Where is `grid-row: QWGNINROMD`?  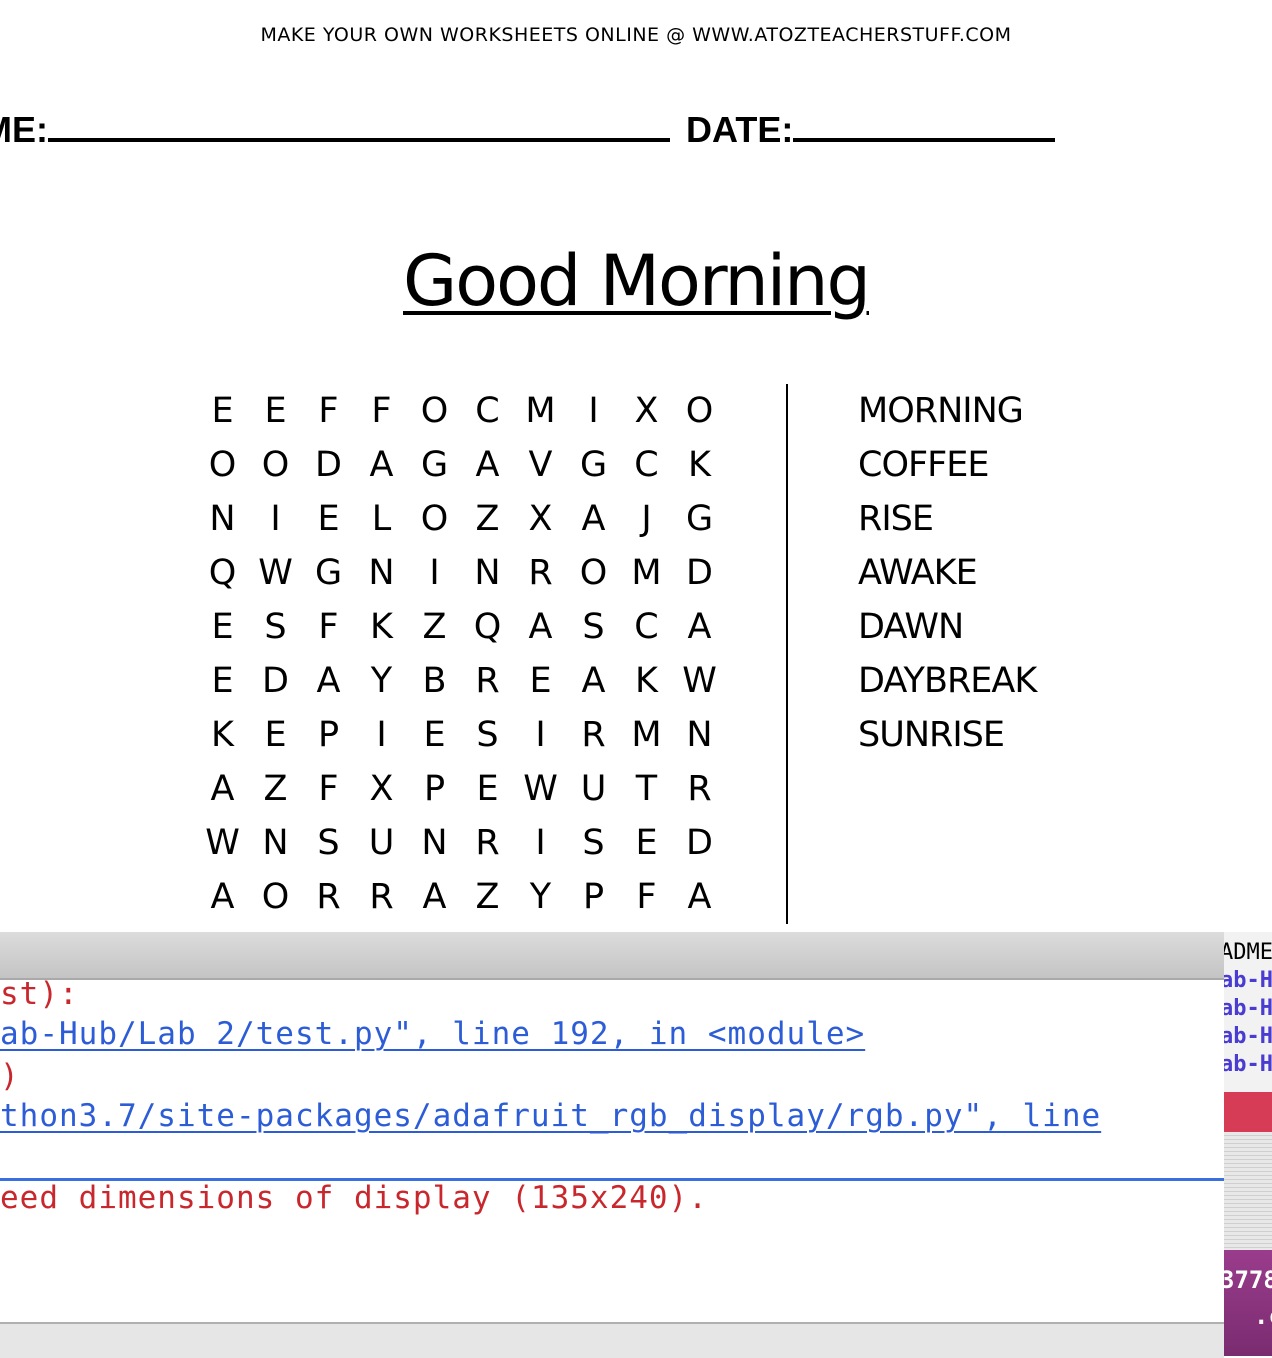 grid-row: QWGNINROMD is located at coordinates (476, 573).